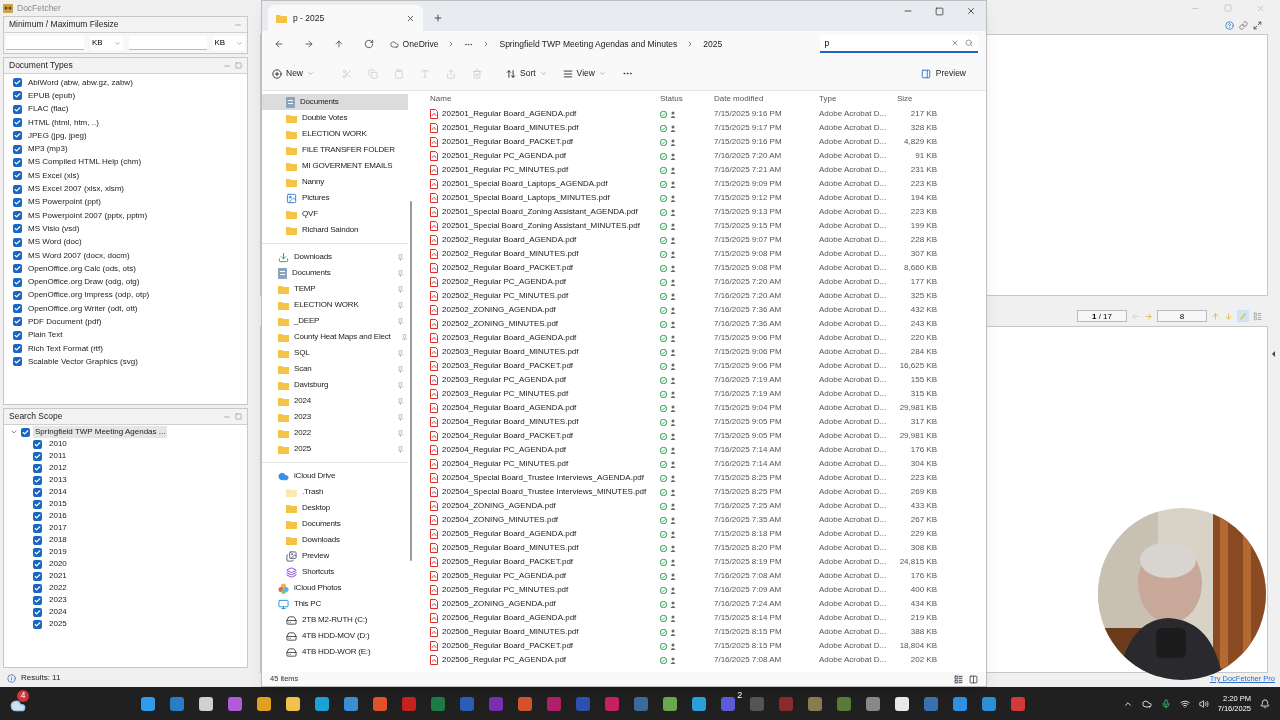  I want to click on file-row: 202502_Regular Board_AGENDA.pdf 7/15/2025 9:07 PM Adobe Acrobat D... 228 KB, so click(707, 240).